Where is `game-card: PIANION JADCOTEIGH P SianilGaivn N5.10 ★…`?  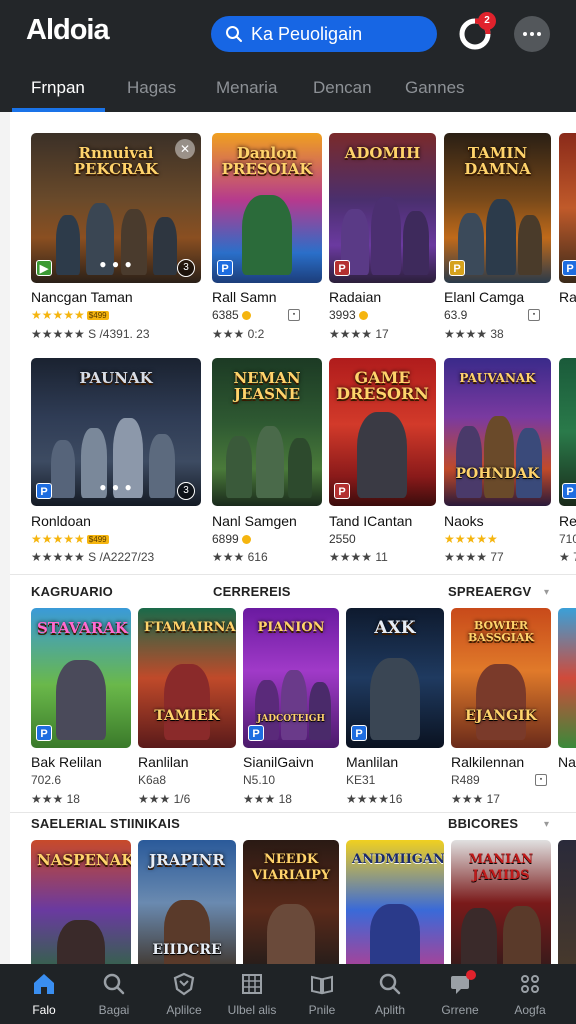
game-card: PIANION JADCOTEIGH P SianilGaivn N5.10 ★… is located at coordinates (291, 708).